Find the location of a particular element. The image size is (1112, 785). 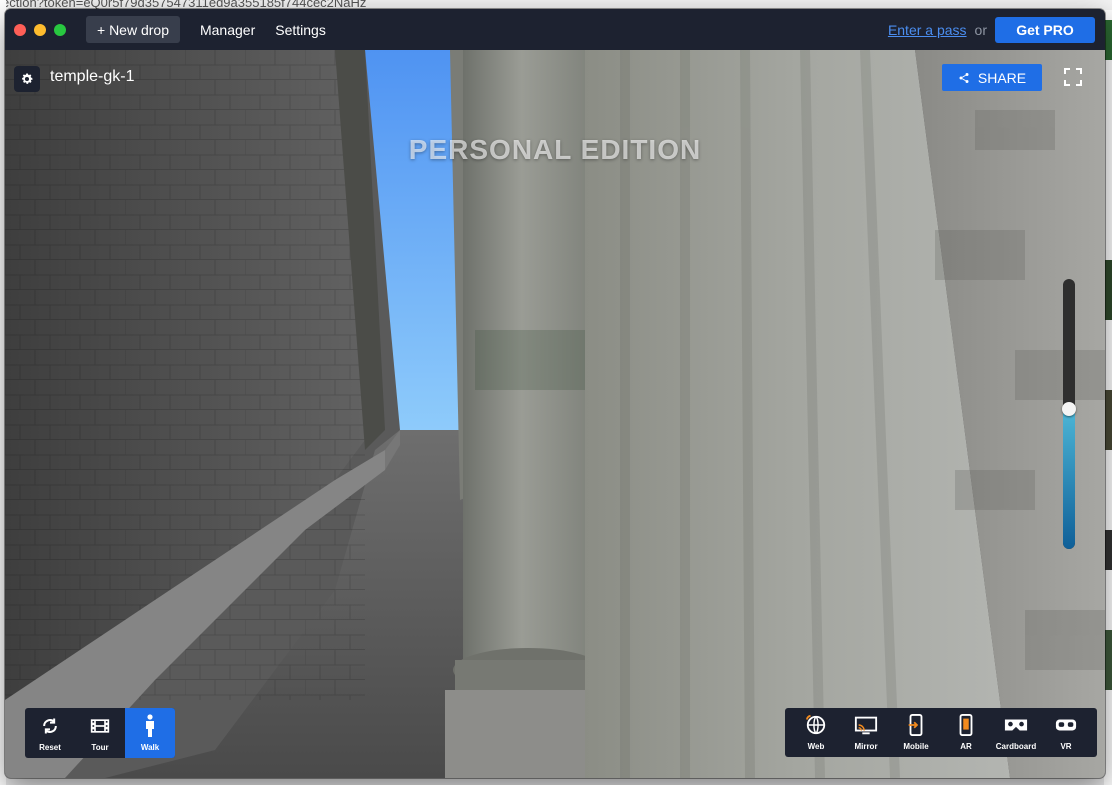

height-slider-fill is located at coordinates (1069, 479).